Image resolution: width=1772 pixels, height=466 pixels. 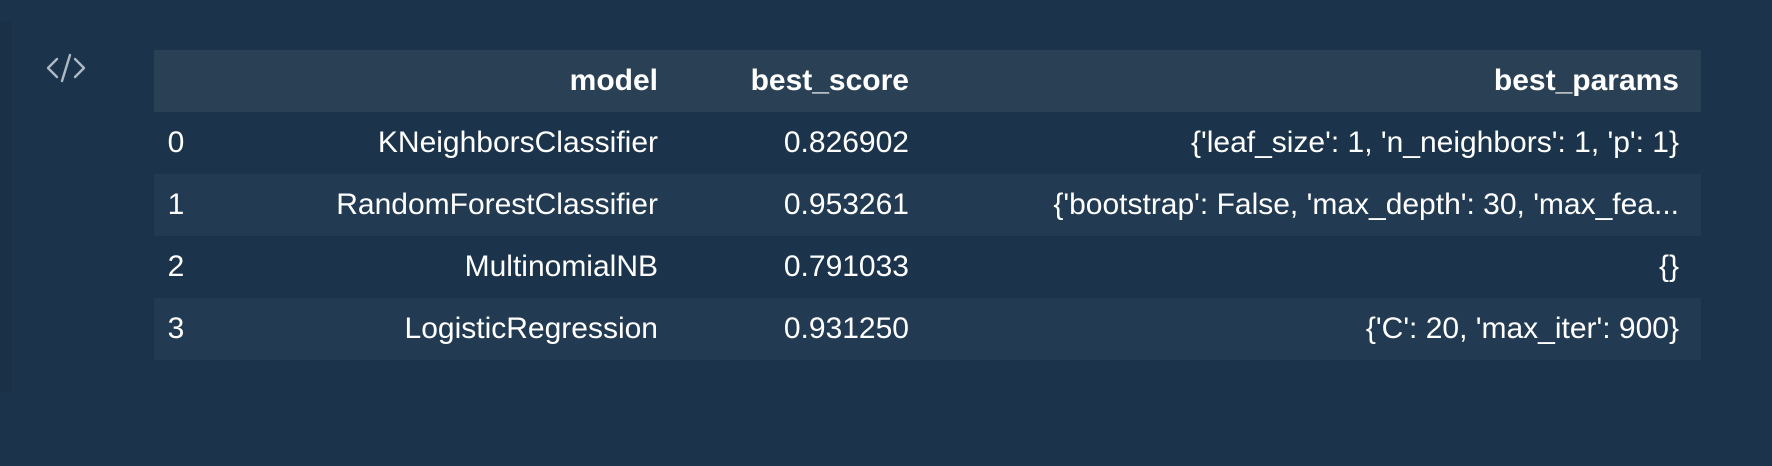 I want to click on cell-gutter, so click(x=6, y=207).